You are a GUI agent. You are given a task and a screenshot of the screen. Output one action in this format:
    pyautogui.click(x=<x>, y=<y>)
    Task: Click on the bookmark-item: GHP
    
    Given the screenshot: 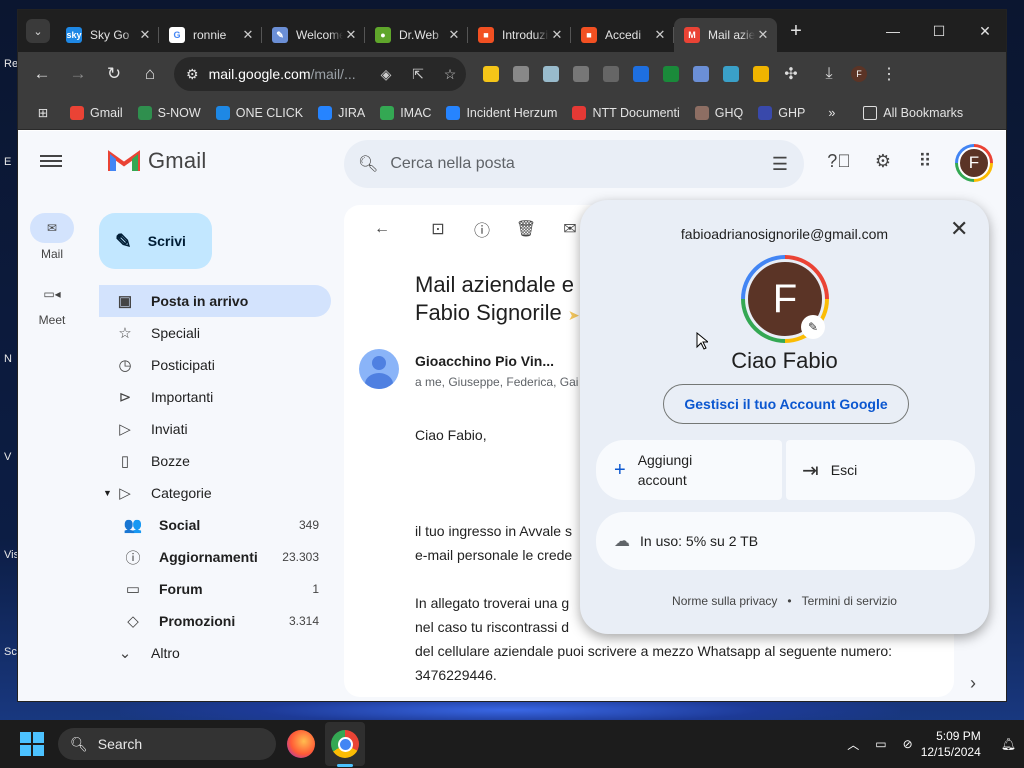 What is the action you would take?
    pyautogui.click(x=781, y=112)
    